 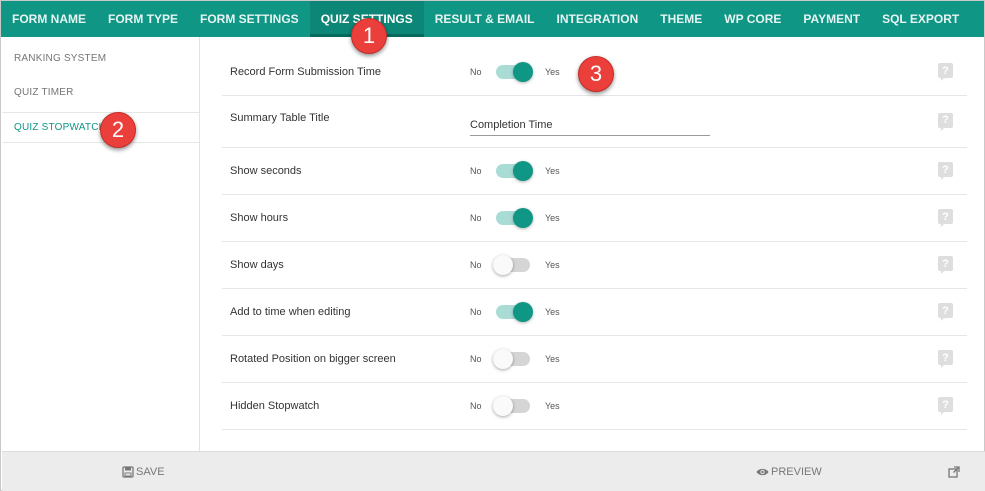 What do you see at coordinates (590, 125) in the screenshot?
I see `summary-table-title-input` at bounding box center [590, 125].